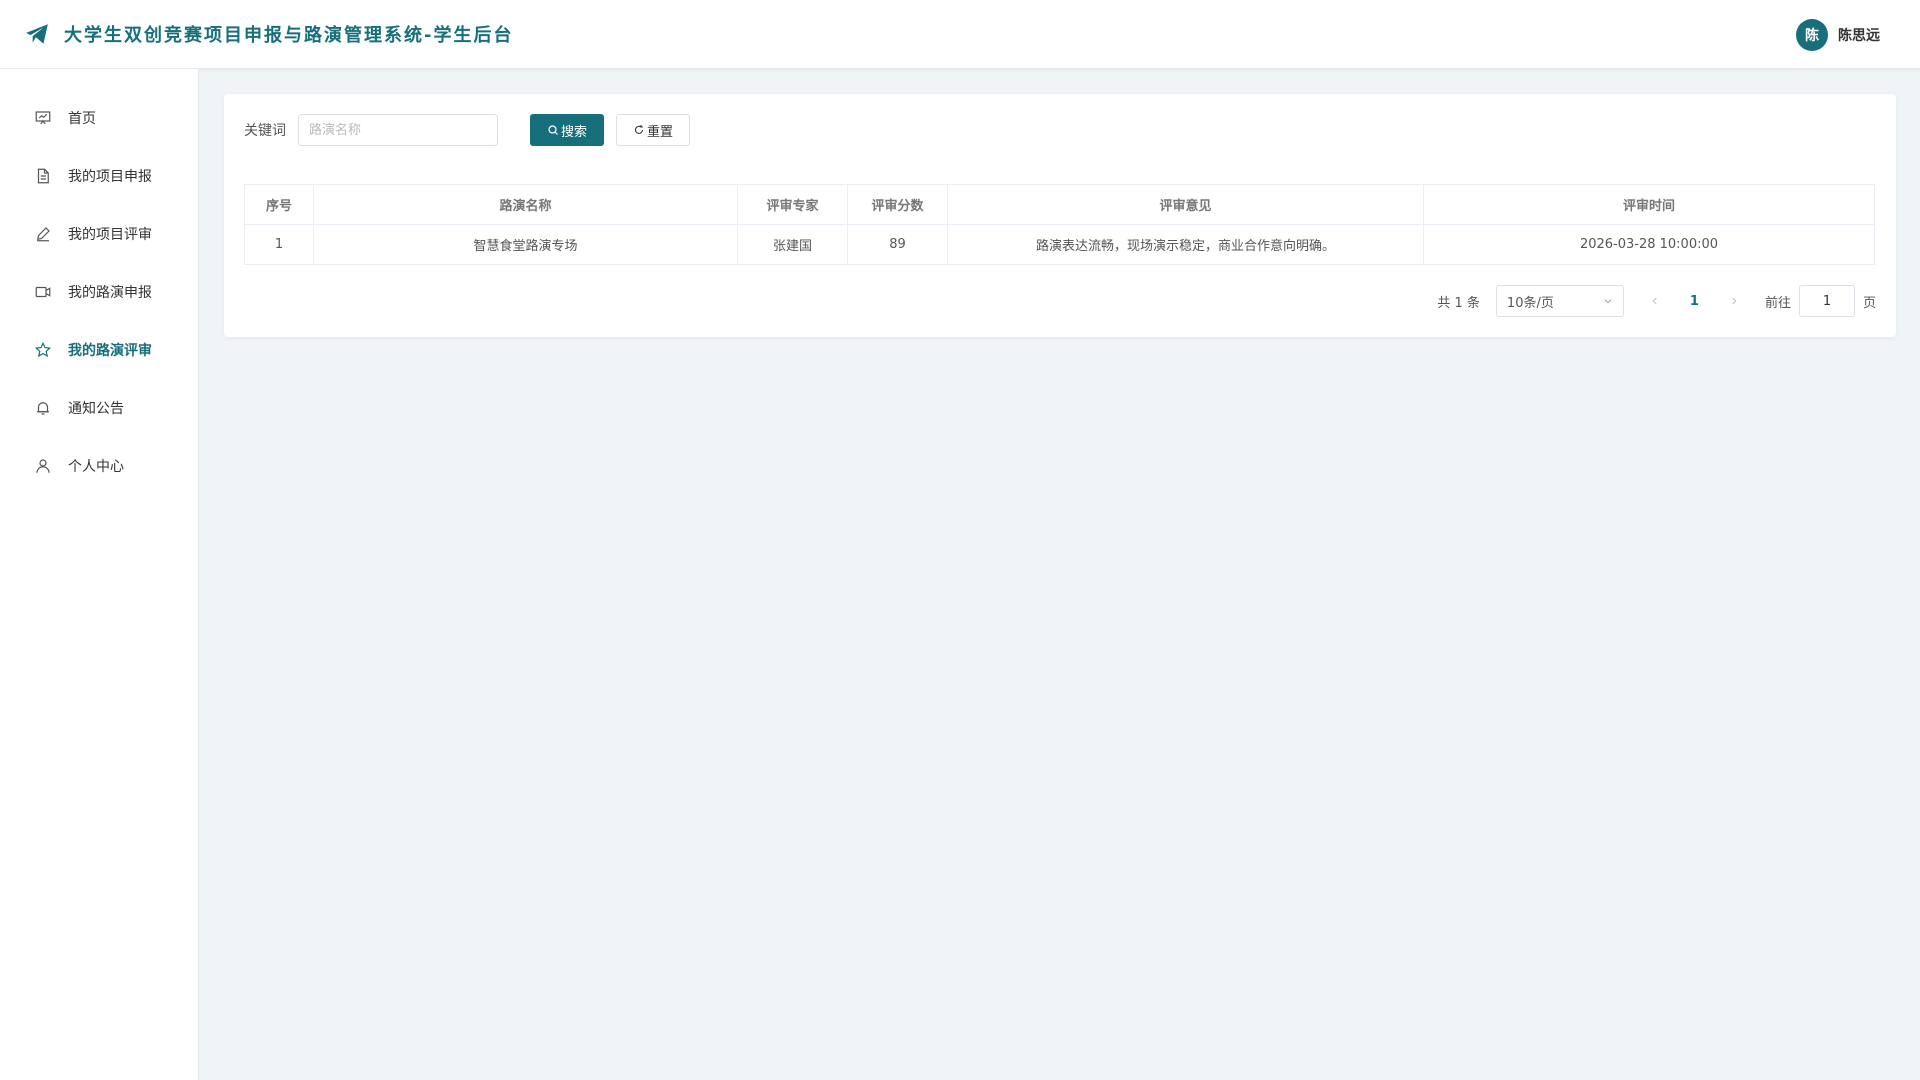  I want to click on sidebar-item-my-project-review: 我的项目评审, so click(99, 234).